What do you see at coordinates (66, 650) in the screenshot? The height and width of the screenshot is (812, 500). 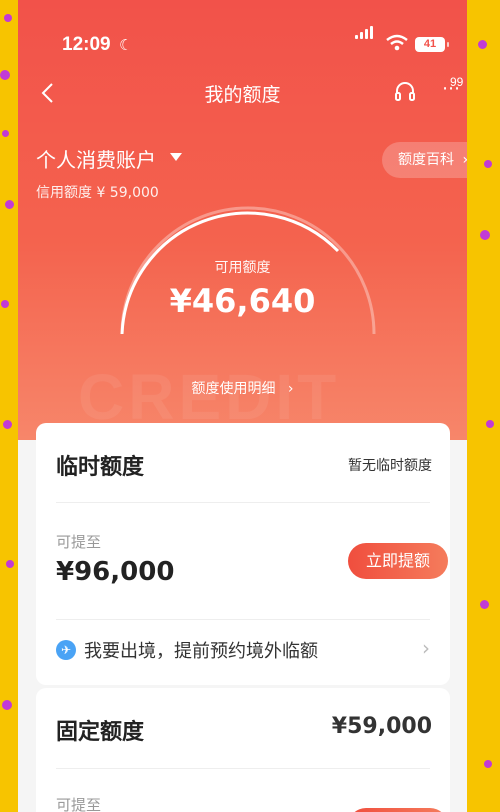 I see `airplane-icon: ✈` at bounding box center [66, 650].